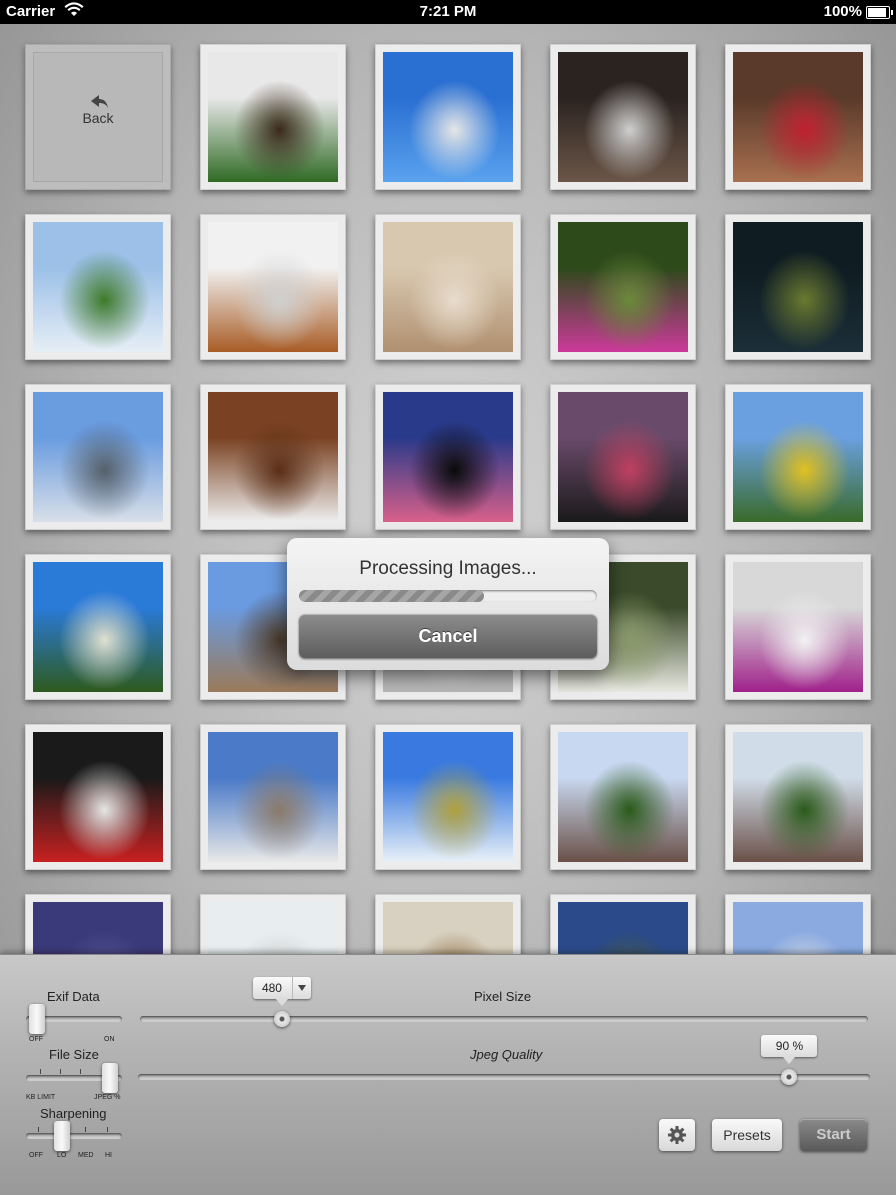 This screenshot has height=1195, width=896. I want to click on exif-label: Exif Data, so click(73, 996).